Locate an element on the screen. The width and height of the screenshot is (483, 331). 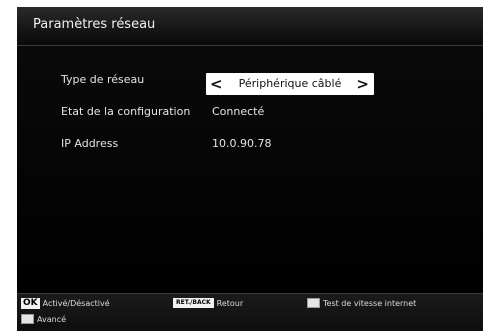
speed-test-label: Test de vitesse internet is located at coordinates (370, 303).